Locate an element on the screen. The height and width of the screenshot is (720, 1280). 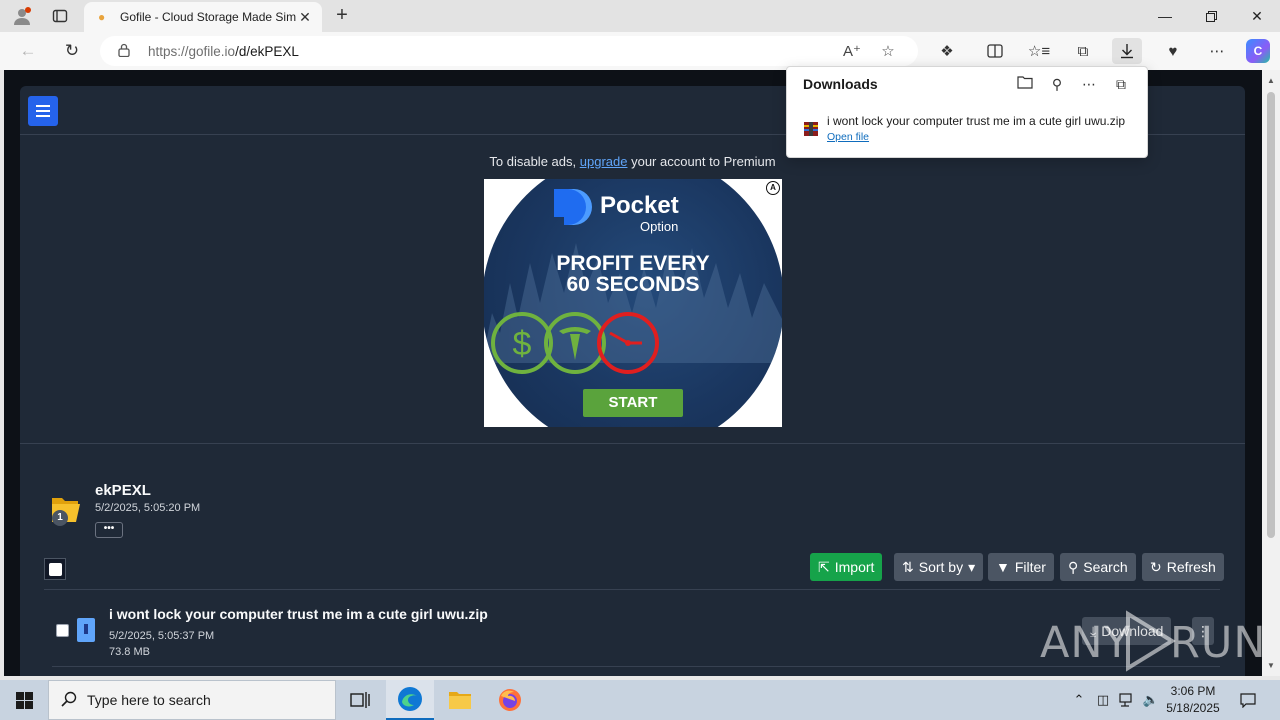
upgrade-link: upgrade is located at coordinates (604, 161).